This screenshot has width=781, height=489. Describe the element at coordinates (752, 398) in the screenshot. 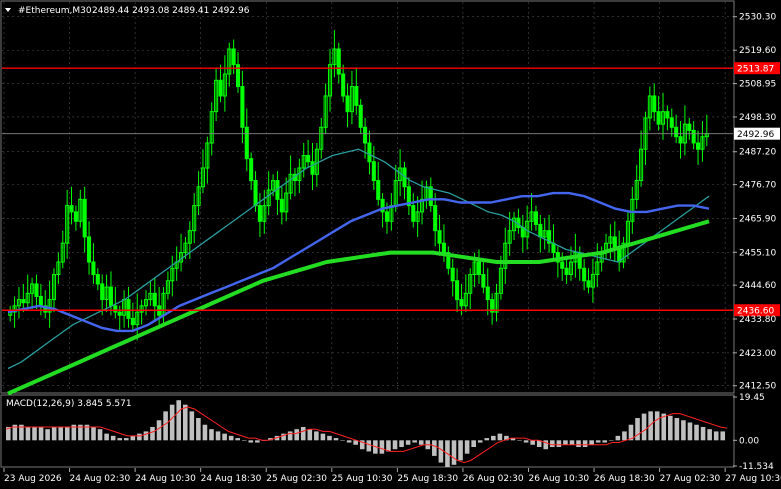

I see `macd-tick-label: 19.45` at that location.